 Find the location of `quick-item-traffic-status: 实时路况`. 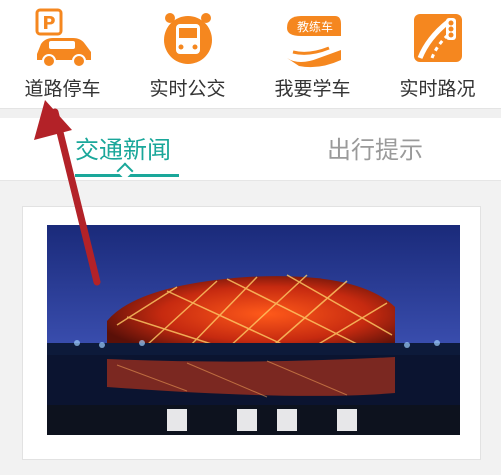

quick-item-traffic-status: 实时路况 is located at coordinates (437, 54).